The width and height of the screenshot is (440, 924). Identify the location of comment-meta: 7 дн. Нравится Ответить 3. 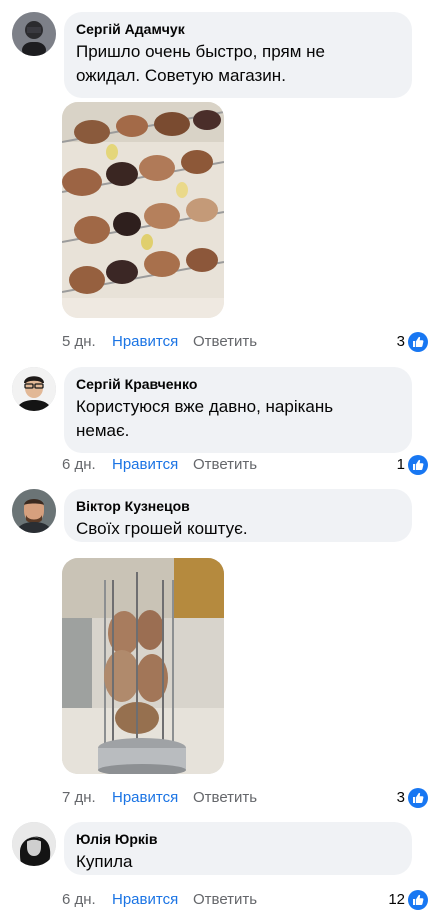
(245, 798).